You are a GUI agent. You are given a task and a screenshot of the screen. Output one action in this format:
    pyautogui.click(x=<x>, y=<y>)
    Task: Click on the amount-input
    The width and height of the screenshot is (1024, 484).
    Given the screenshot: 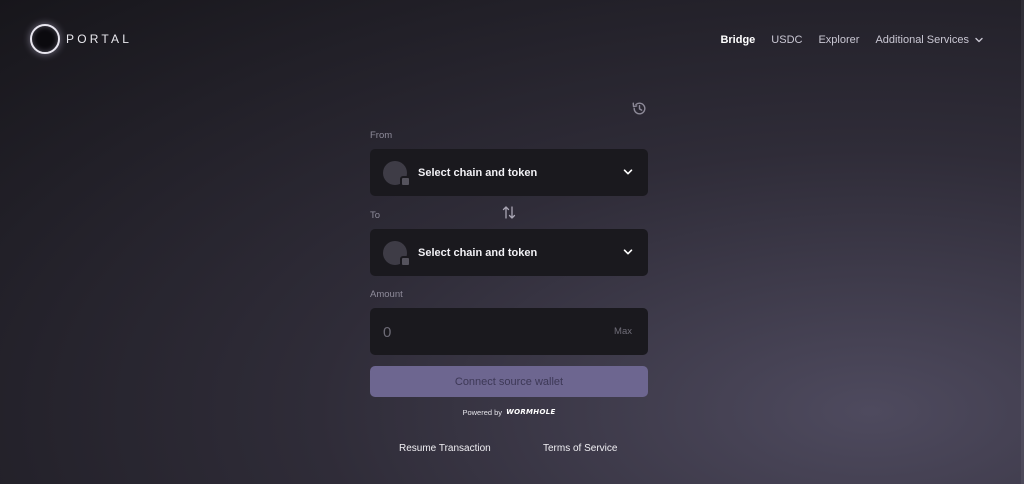 What is the action you would take?
    pyautogui.click(x=483, y=332)
    